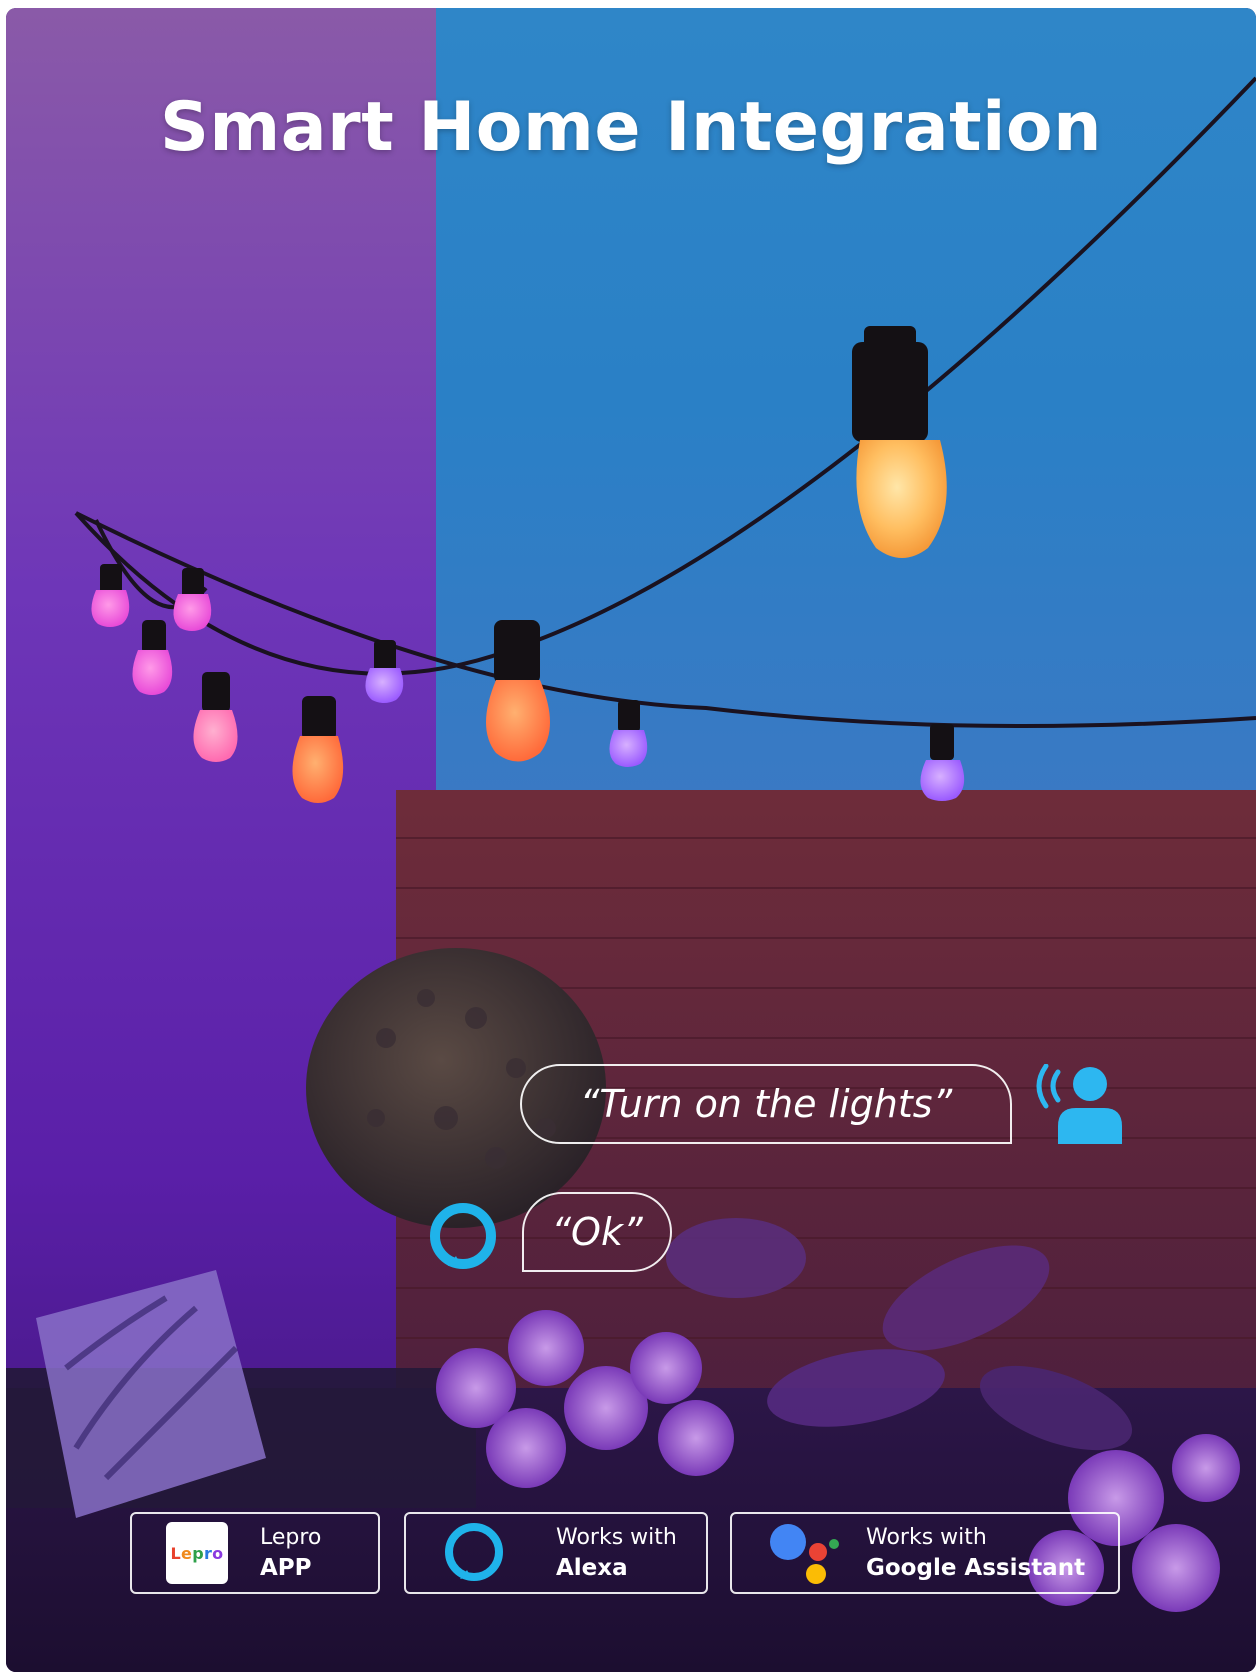  What do you see at coordinates (176, 1553) in the screenshot?
I see `lepro-logo-l: L` at bounding box center [176, 1553].